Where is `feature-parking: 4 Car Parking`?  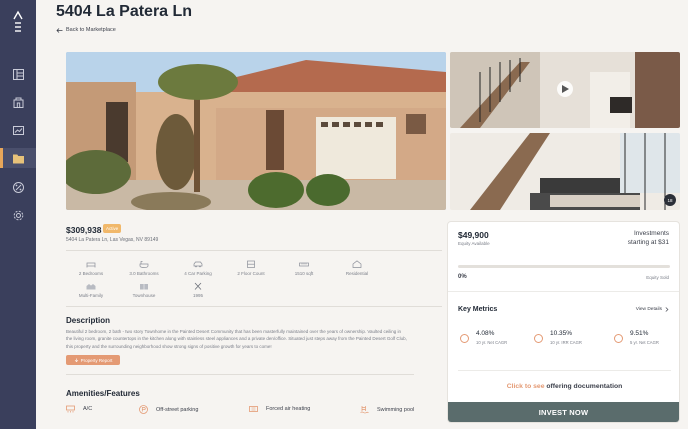 feature-parking: 4 Car Parking is located at coordinates (198, 268).